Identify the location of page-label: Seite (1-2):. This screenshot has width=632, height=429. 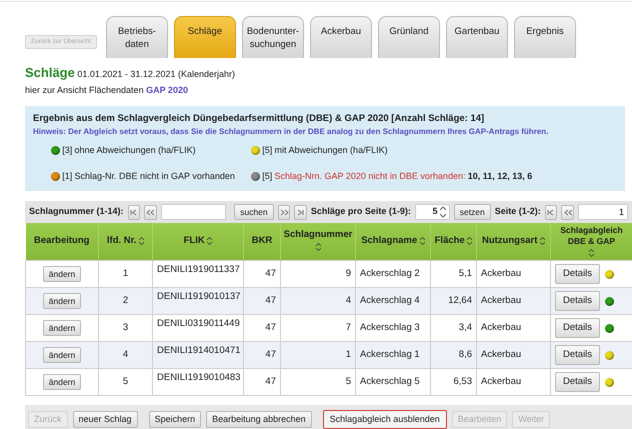
(517, 211).